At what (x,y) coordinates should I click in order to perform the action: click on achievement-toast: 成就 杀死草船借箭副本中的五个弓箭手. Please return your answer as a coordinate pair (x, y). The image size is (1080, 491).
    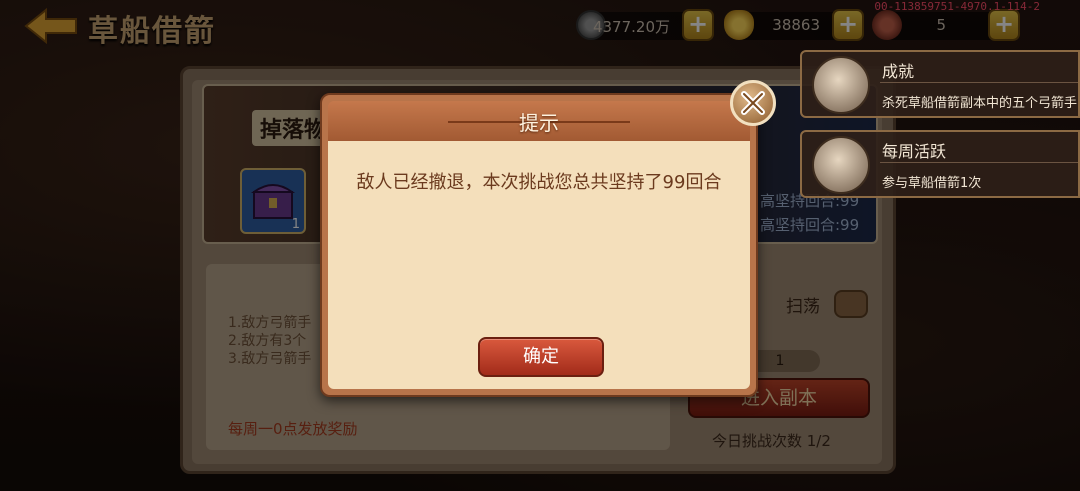
    Looking at the image, I should click on (940, 84).